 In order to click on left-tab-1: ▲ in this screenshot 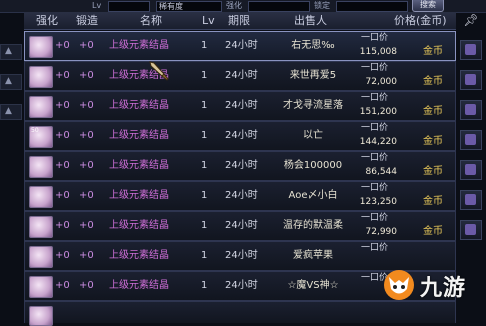, I will do `click(11, 52)`.